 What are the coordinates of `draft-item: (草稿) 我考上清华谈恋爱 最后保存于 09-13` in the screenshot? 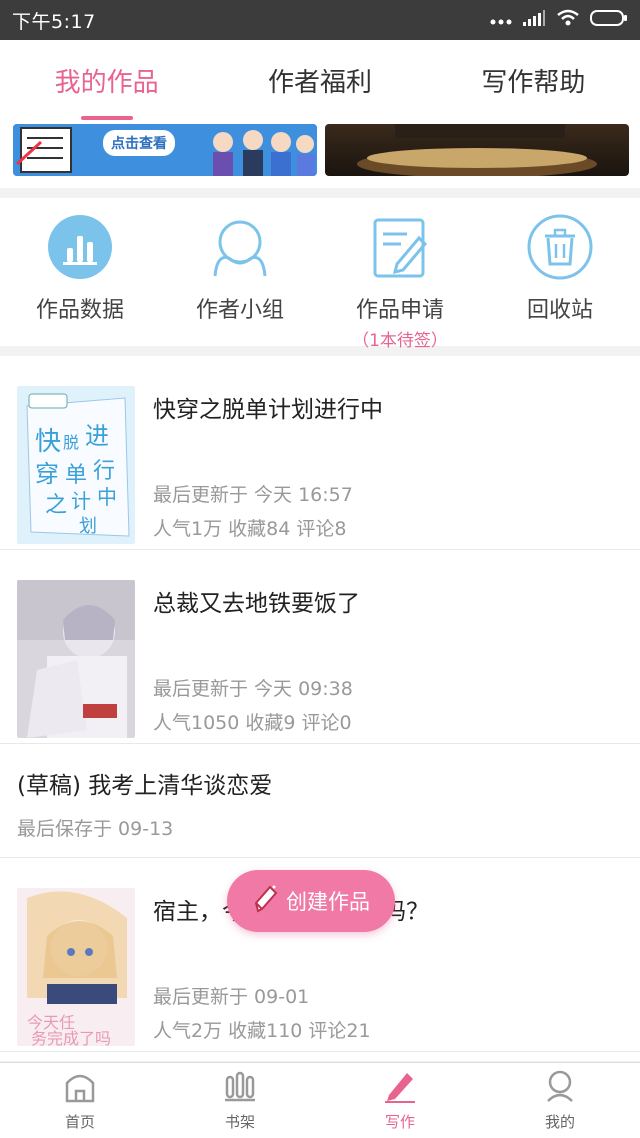 It's located at (320, 801).